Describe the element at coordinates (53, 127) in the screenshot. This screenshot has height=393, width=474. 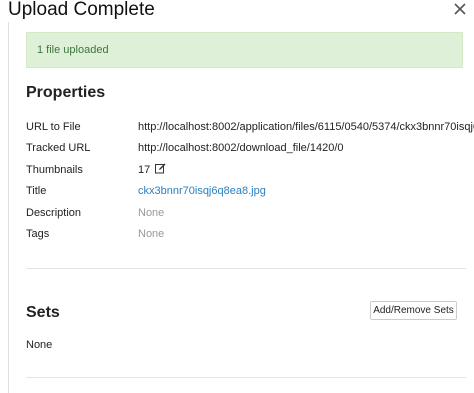
I see `property-label: URL to File` at that location.